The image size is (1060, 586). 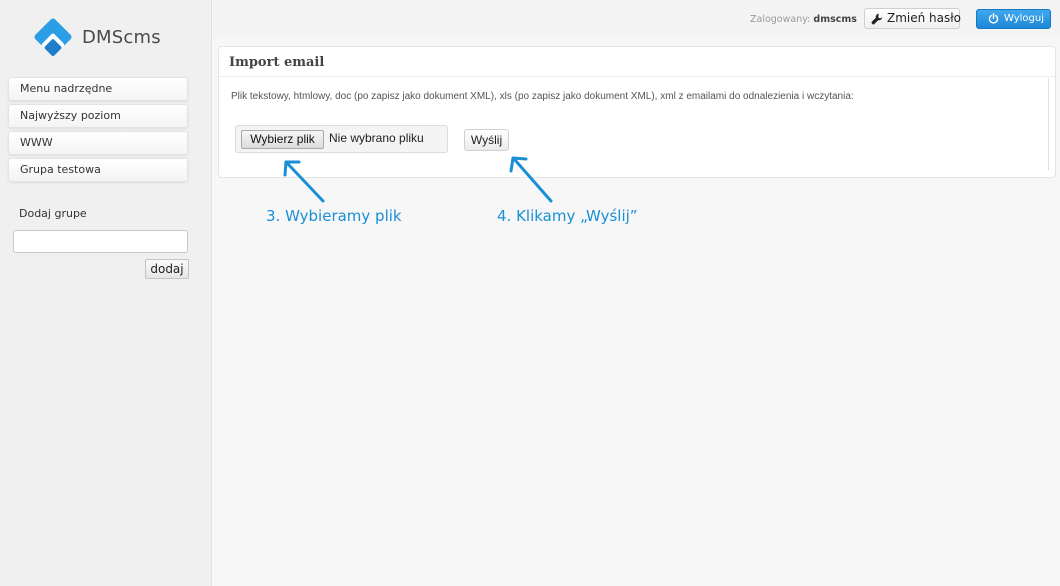 What do you see at coordinates (531, 179) in the screenshot?
I see `arrow-step4` at bounding box center [531, 179].